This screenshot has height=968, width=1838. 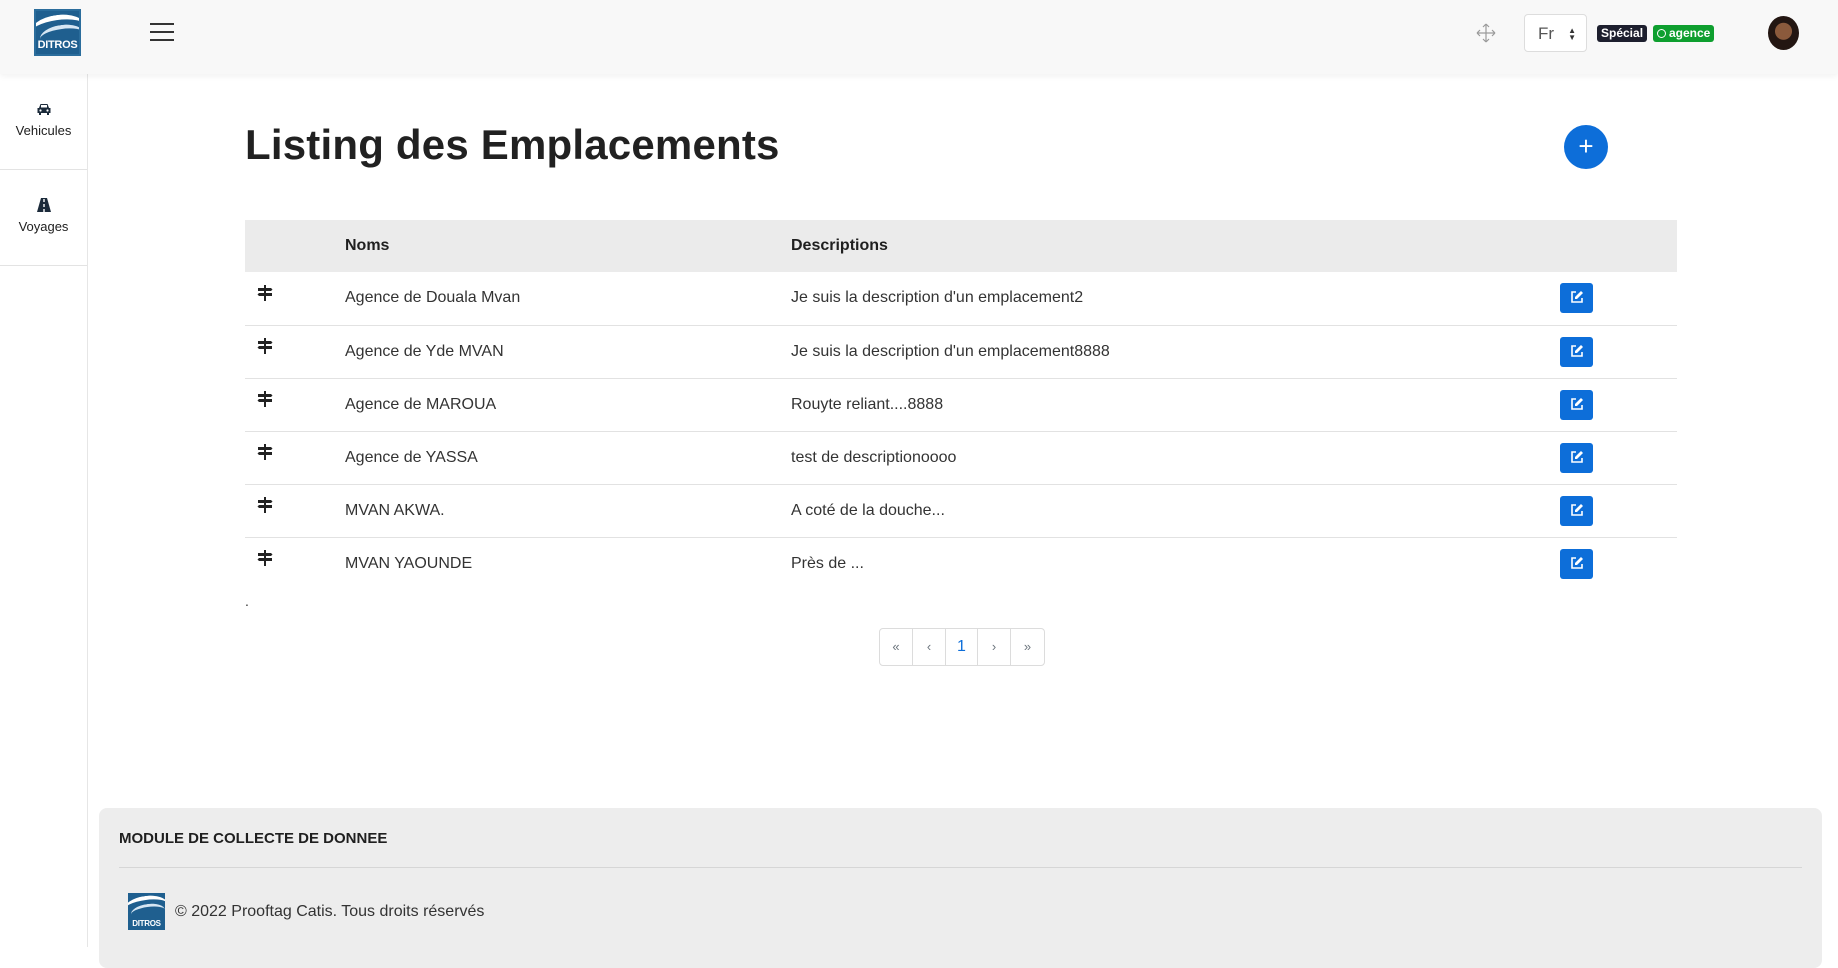 I want to click on table-row: Agence de MAROUA Rouyte reliant....8888, so click(x=961, y=405).